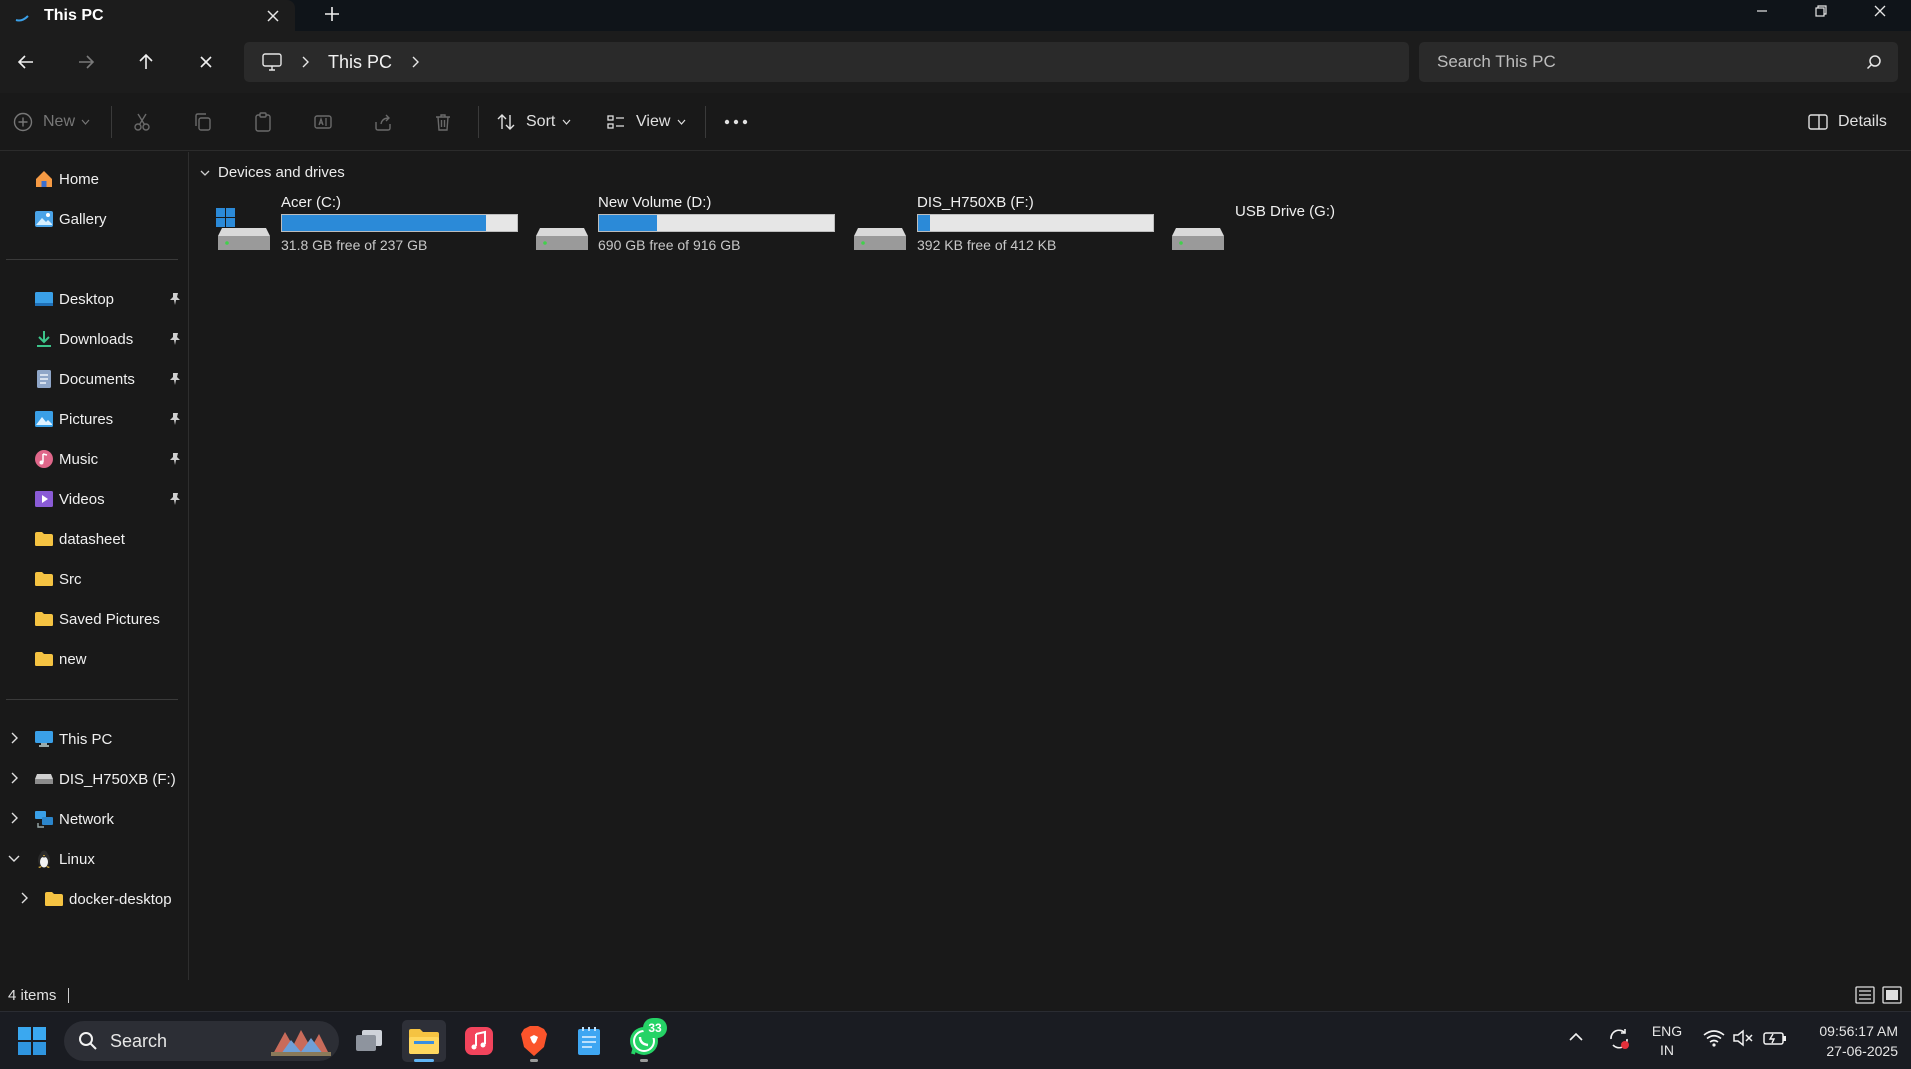 Image resolution: width=1911 pixels, height=1069 pixels. Describe the element at coordinates (96, 339) in the screenshot. I see `sidebar-item-label: Downloads` at that location.